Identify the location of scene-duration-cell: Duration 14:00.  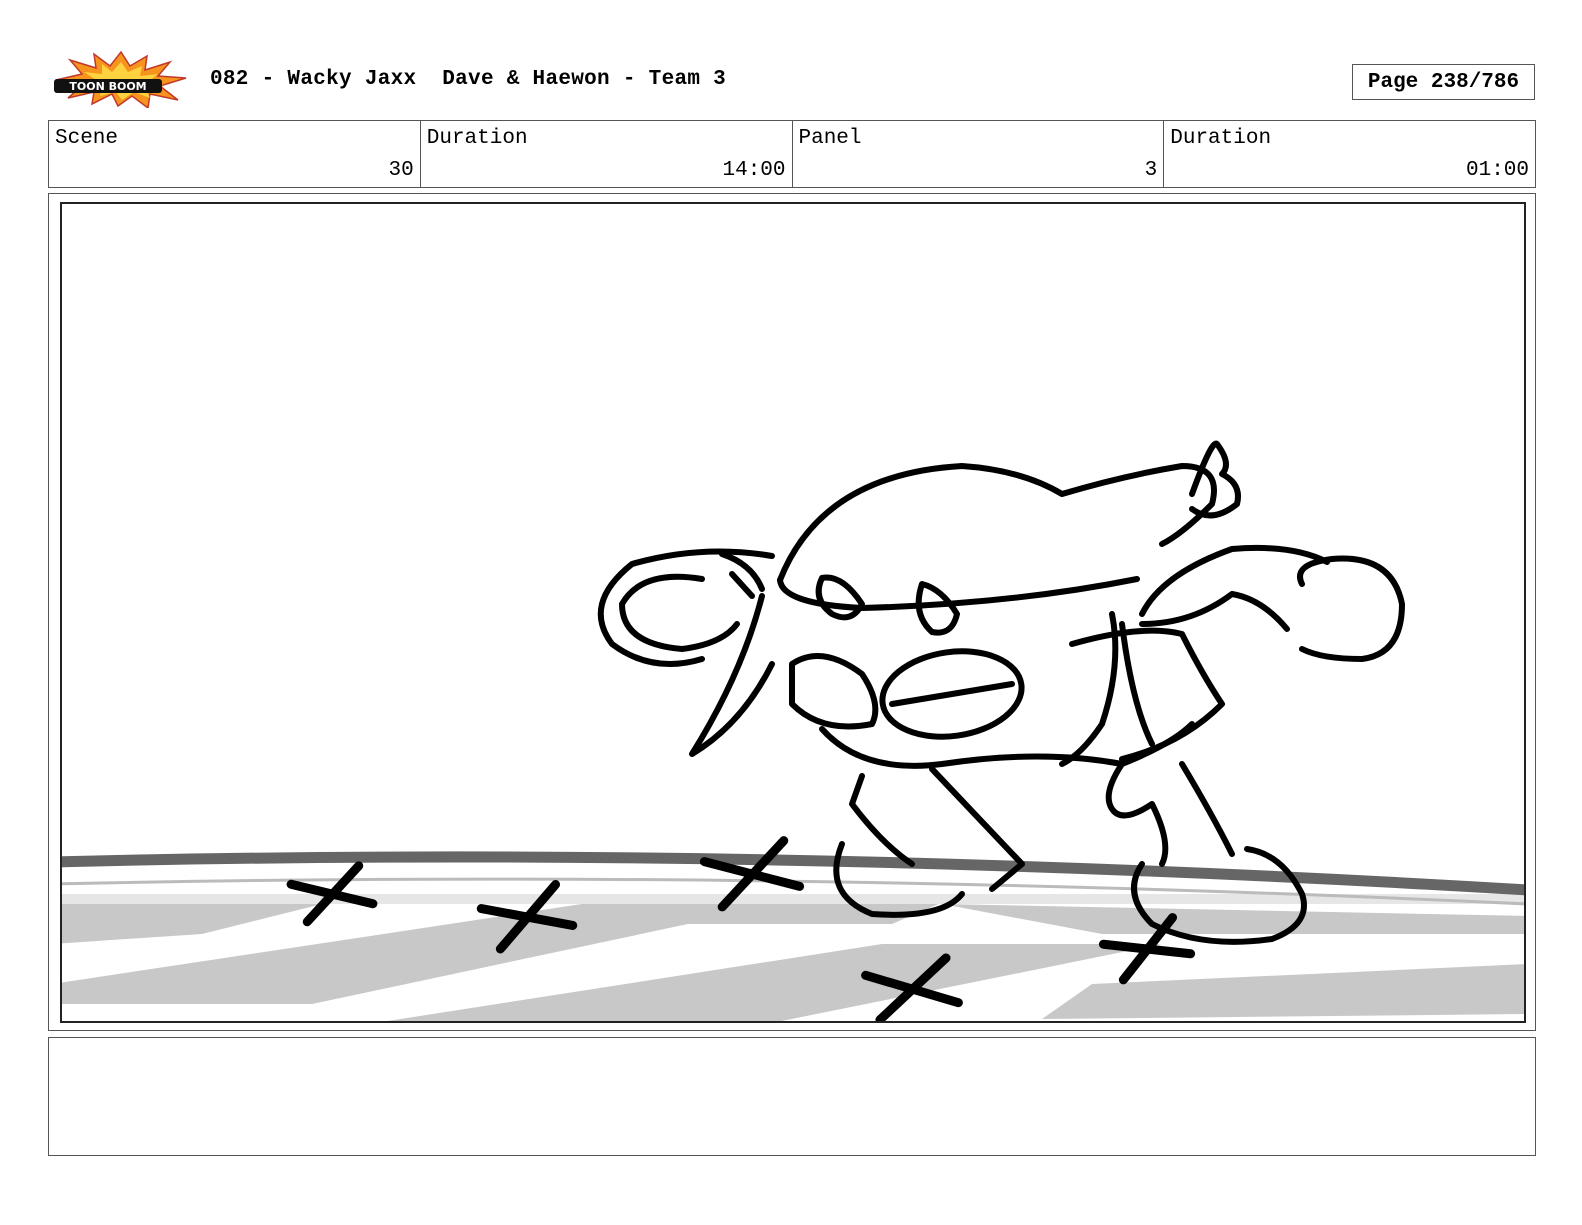
(607, 154).